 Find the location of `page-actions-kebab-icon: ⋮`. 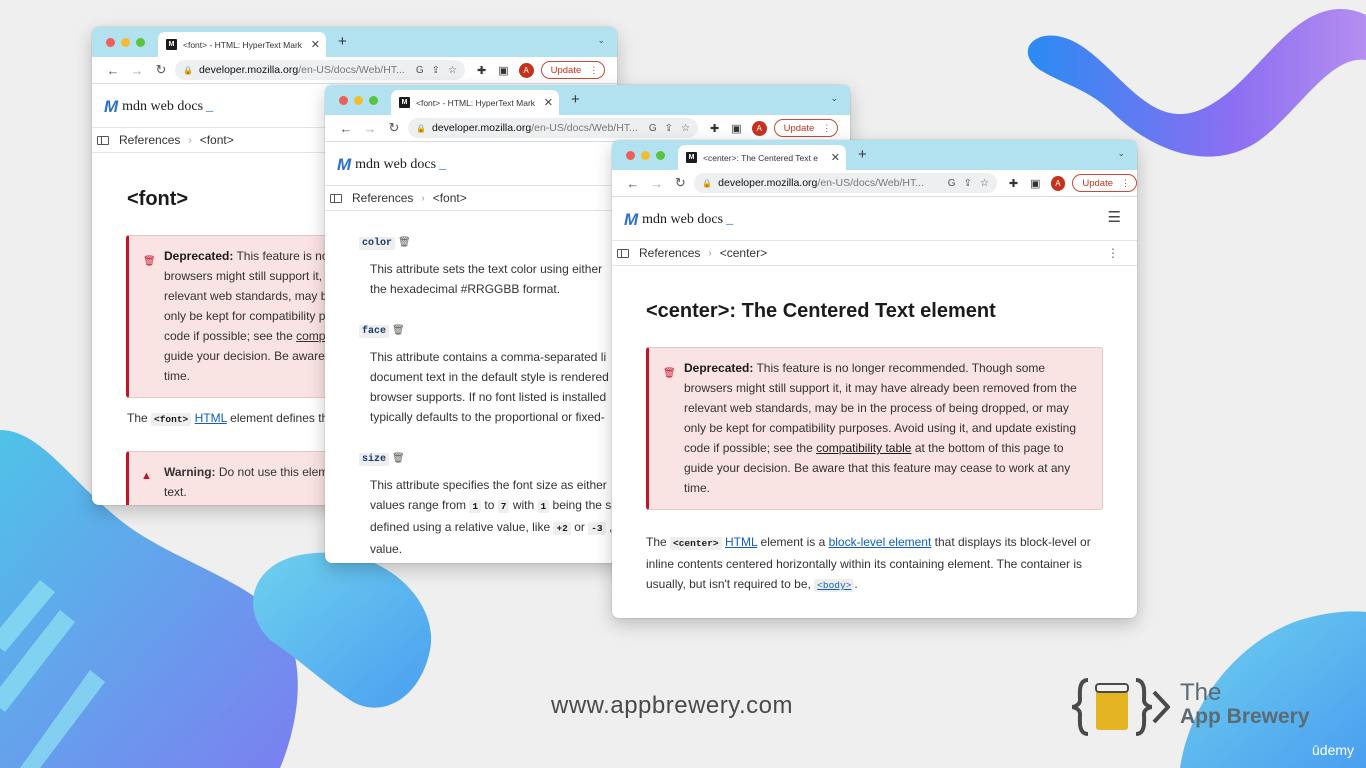

page-actions-kebab-icon: ⋮ is located at coordinates (1113, 253).